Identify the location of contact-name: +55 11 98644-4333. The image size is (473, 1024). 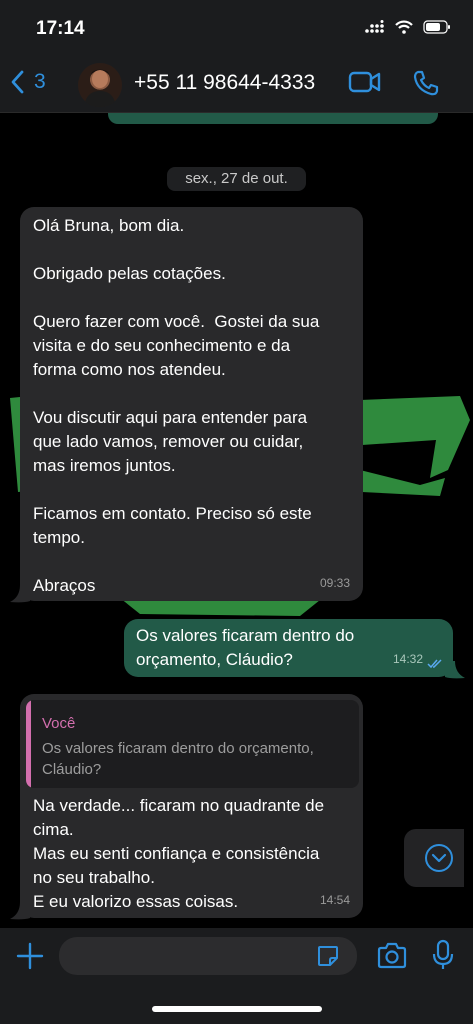
(224, 83).